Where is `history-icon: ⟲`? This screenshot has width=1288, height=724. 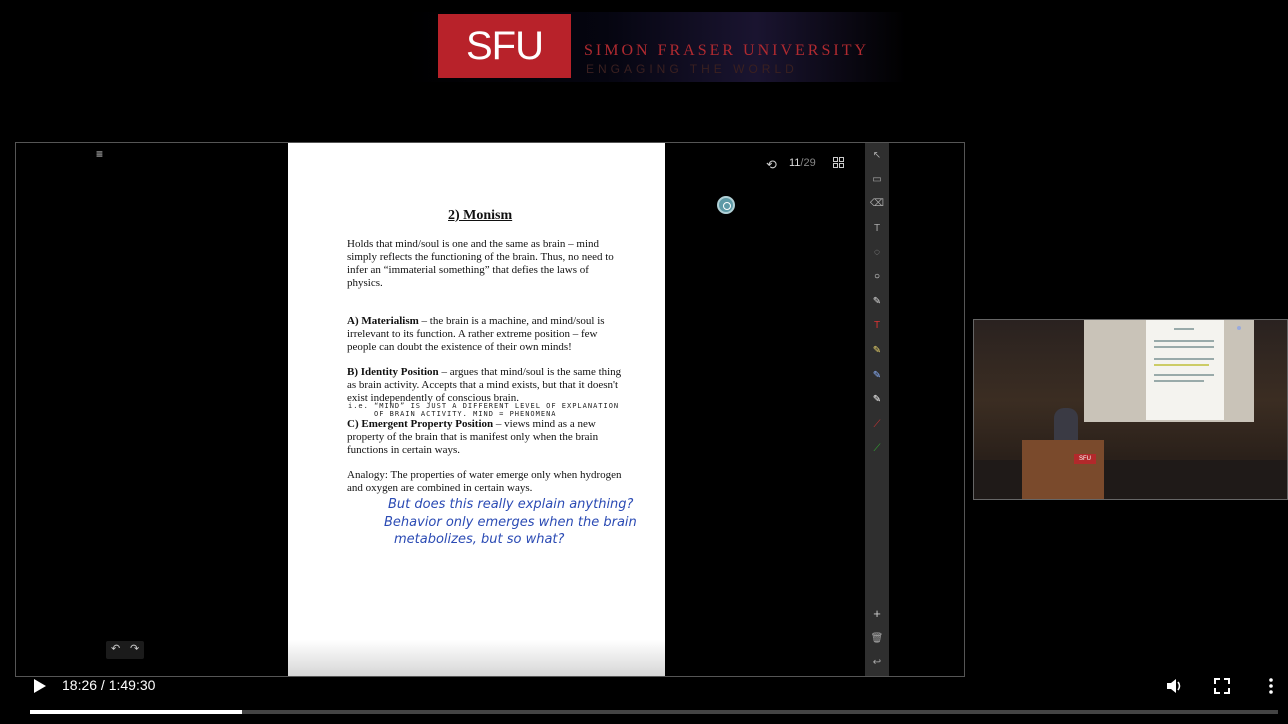
history-icon: ⟲ is located at coordinates (771, 165).